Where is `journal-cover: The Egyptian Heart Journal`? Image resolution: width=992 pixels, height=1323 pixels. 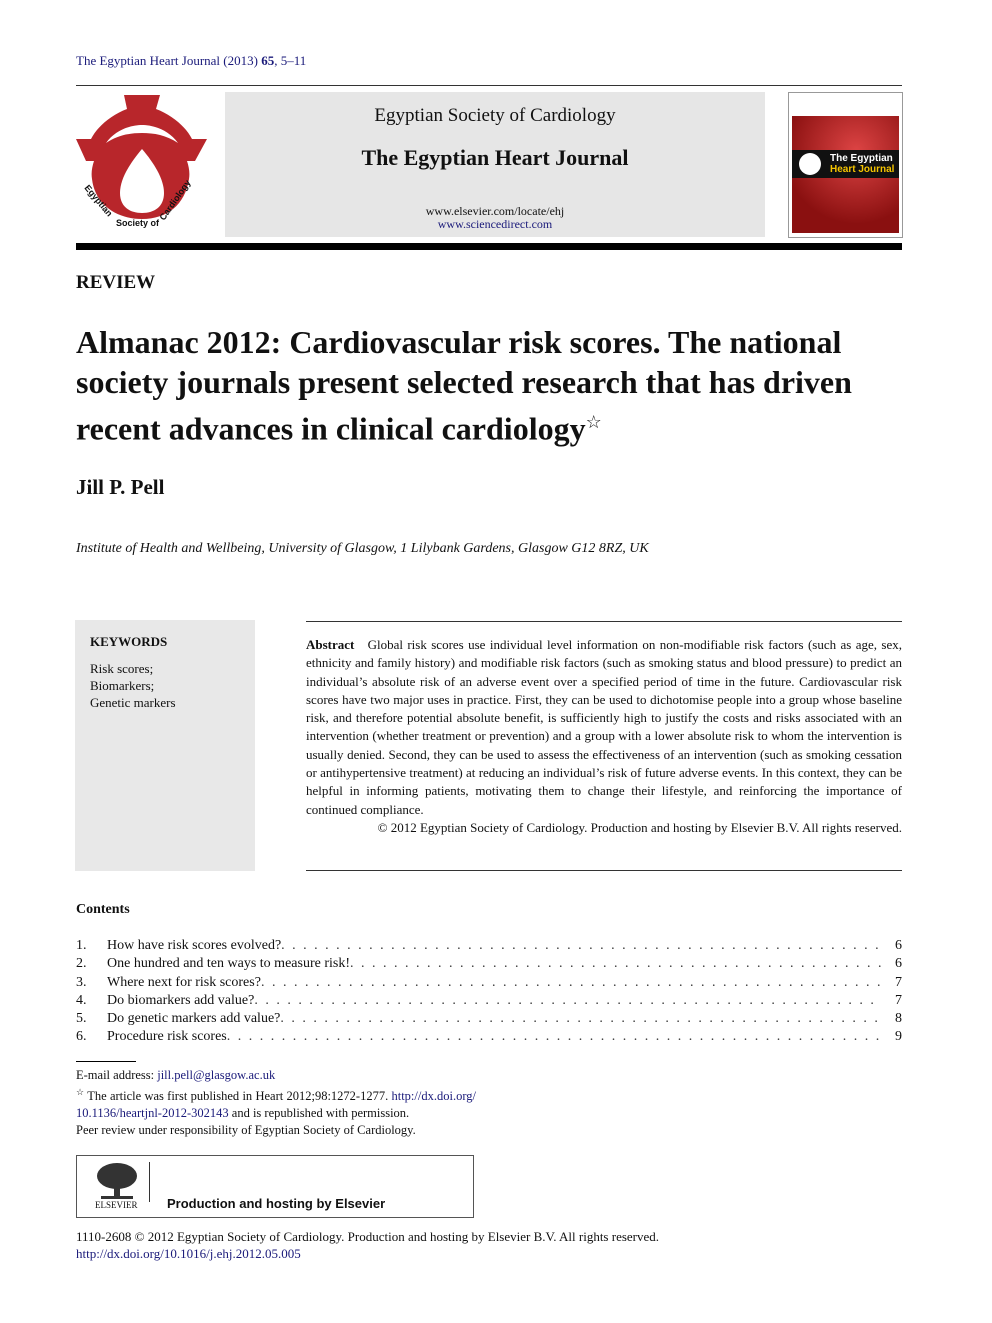 journal-cover: The Egyptian Heart Journal is located at coordinates (845, 165).